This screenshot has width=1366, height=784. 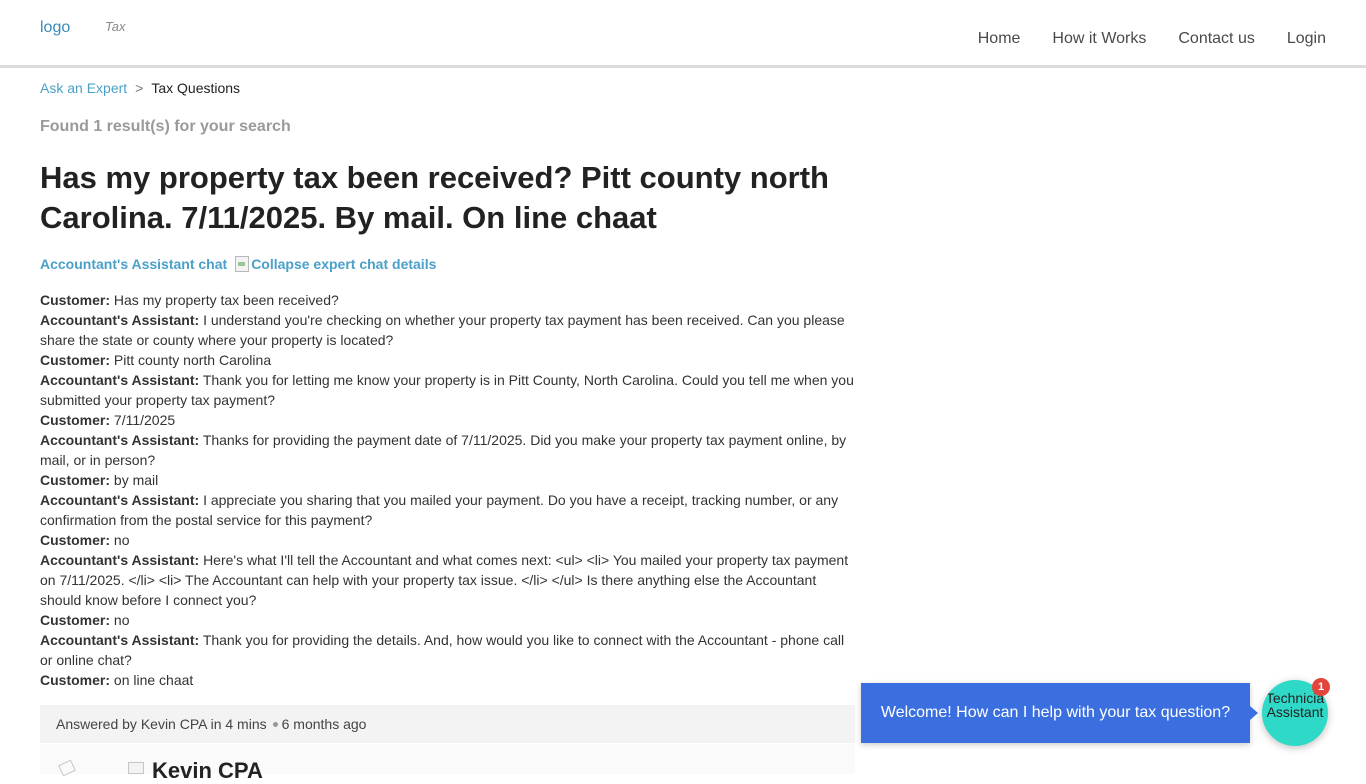 What do you see at coordinates (1099, 39) in the screenshot?
I see `nav-how-it-works: How it Works` at bounding box center [1099, 39].